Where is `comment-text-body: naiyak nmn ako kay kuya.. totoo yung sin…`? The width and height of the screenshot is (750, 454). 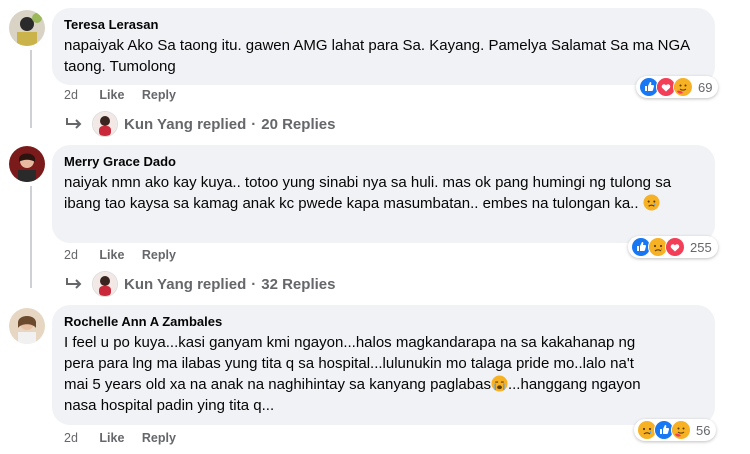
comment-text-body: naiyak nmn ako kay kuya.. totoo yung sin… is located at coordinates (368, 193).